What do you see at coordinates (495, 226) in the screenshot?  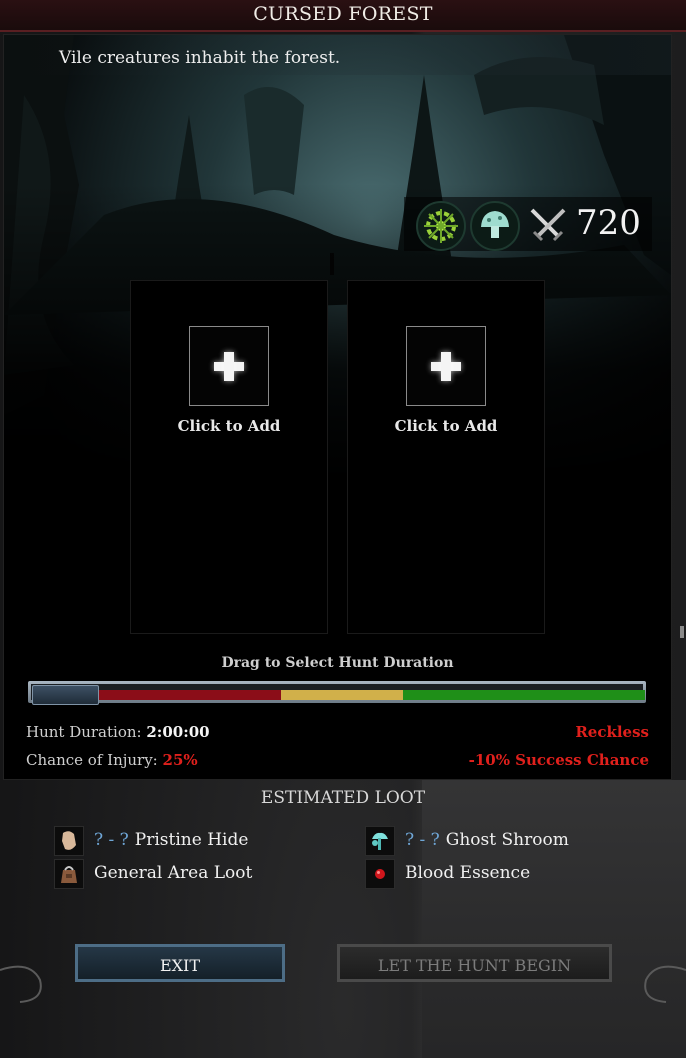 I see `mushroom-icon` at bounding box center [495, 226].